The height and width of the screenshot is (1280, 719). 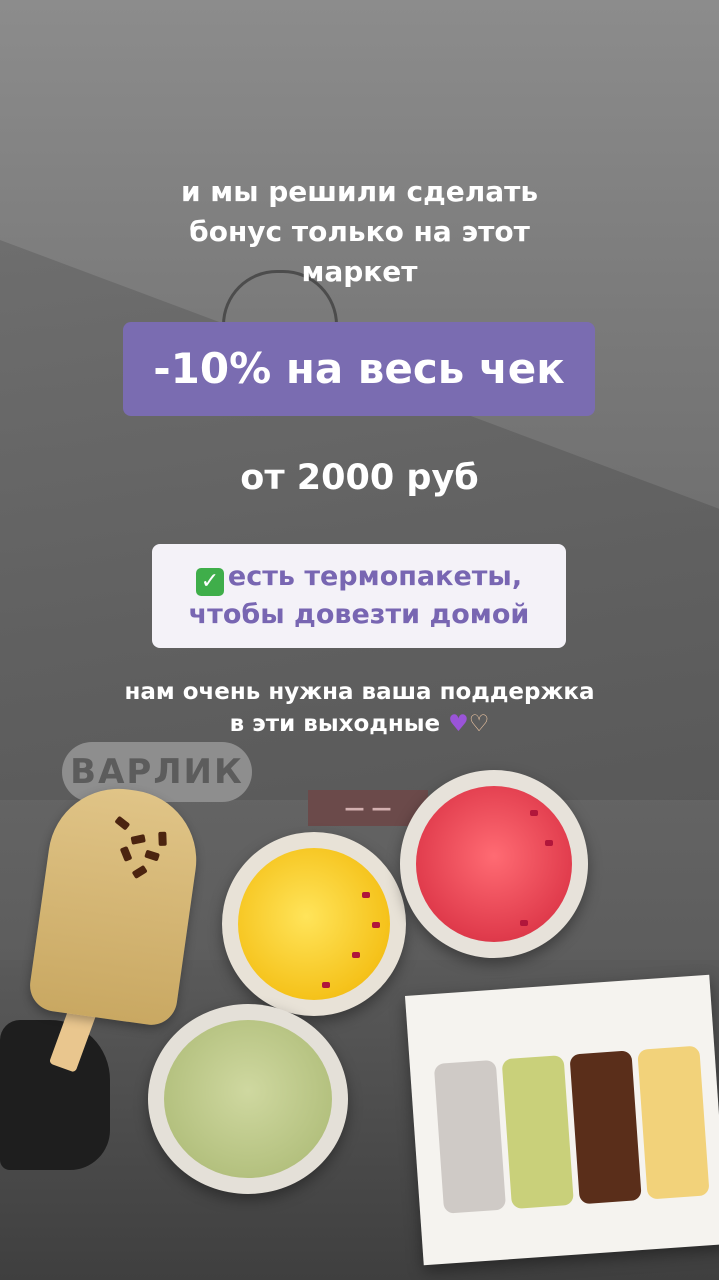 I want to click on check-icon: ✓, so click(x=209, y=582).